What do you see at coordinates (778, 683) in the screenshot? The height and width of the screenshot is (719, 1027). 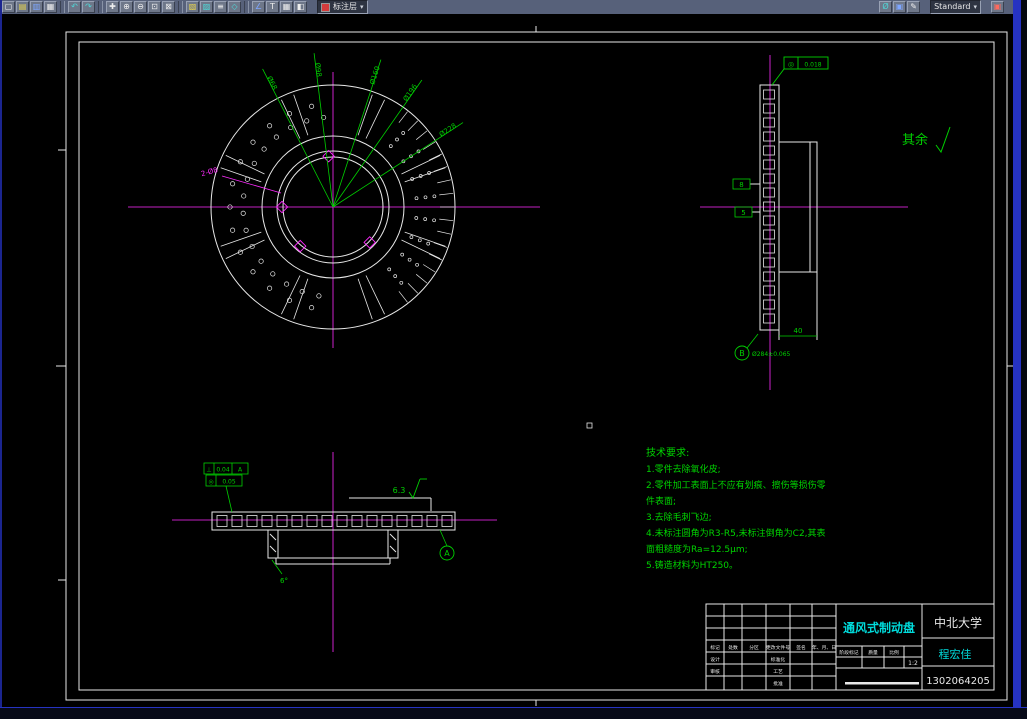 I see `tb-cell: 批准` at bounding box center [778, 683].